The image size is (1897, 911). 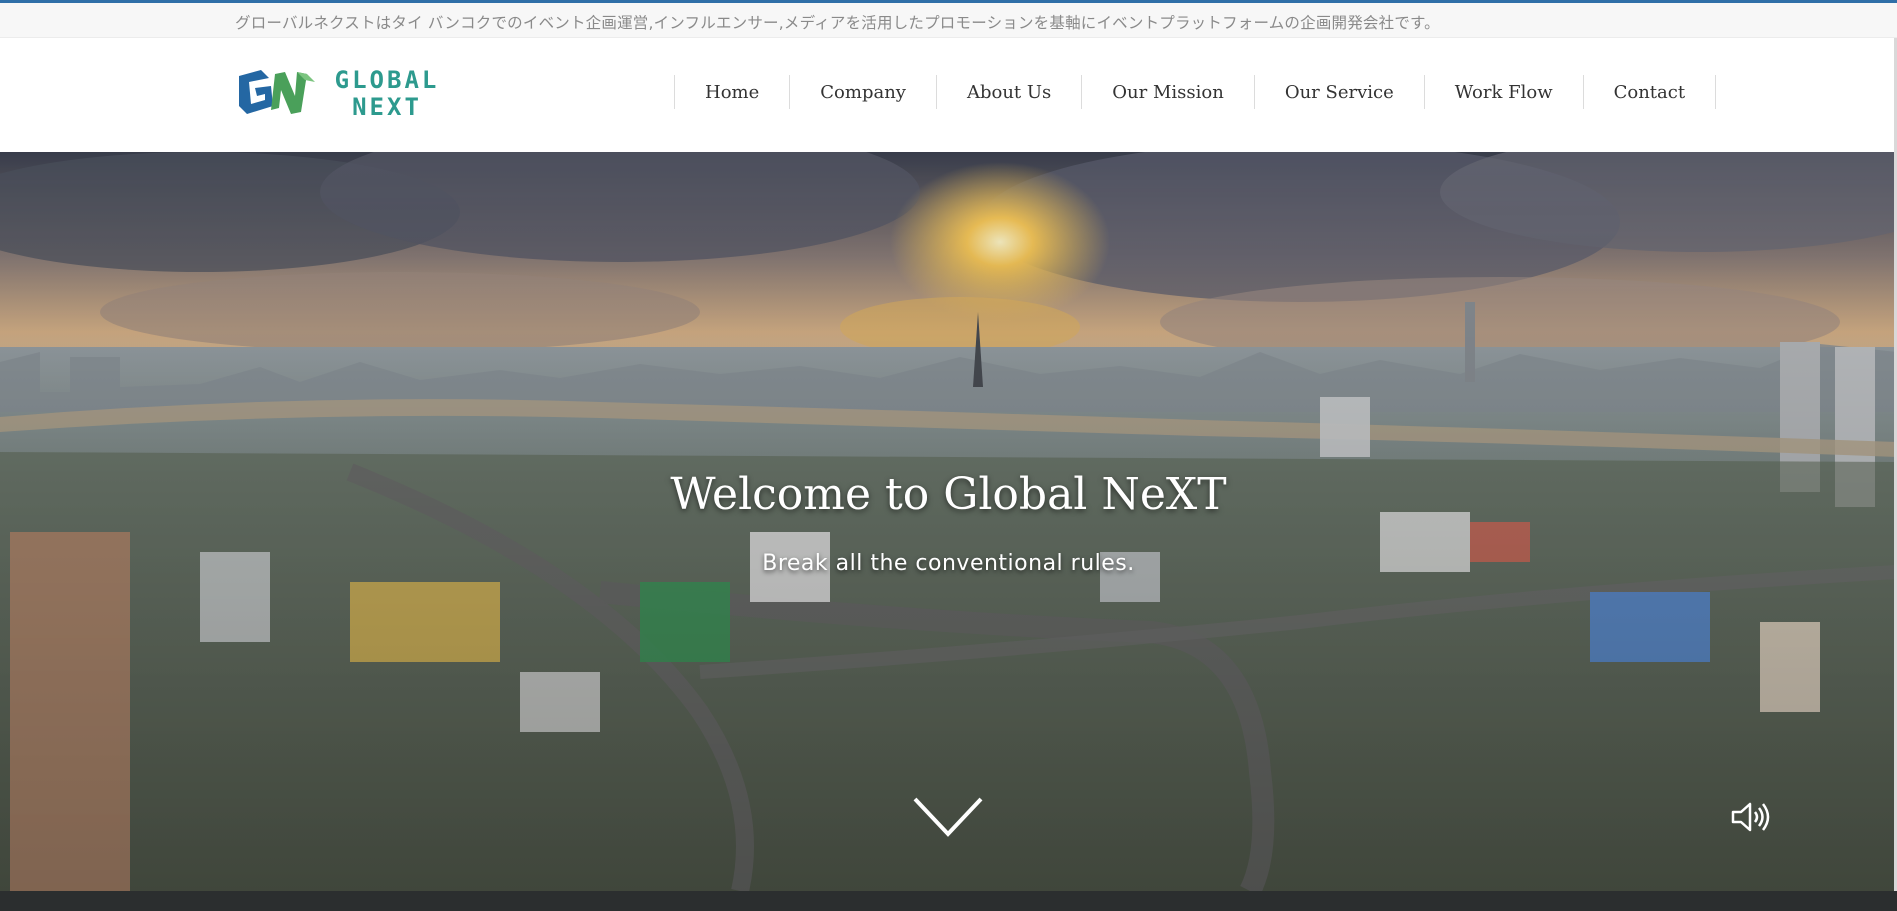 What do you see at coordinates (948, 563) in the screenshot?
I see `hero-subtitle: Break all the conventional rules.` at bounding box center [948, 563].